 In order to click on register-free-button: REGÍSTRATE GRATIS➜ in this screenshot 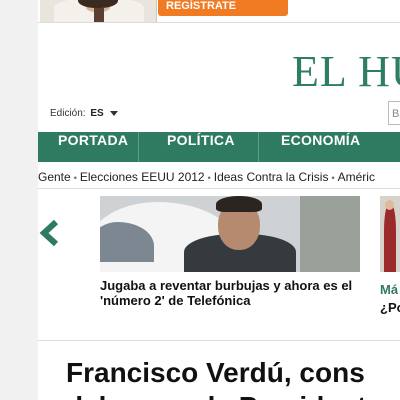, I will do `click(223, 11)`.